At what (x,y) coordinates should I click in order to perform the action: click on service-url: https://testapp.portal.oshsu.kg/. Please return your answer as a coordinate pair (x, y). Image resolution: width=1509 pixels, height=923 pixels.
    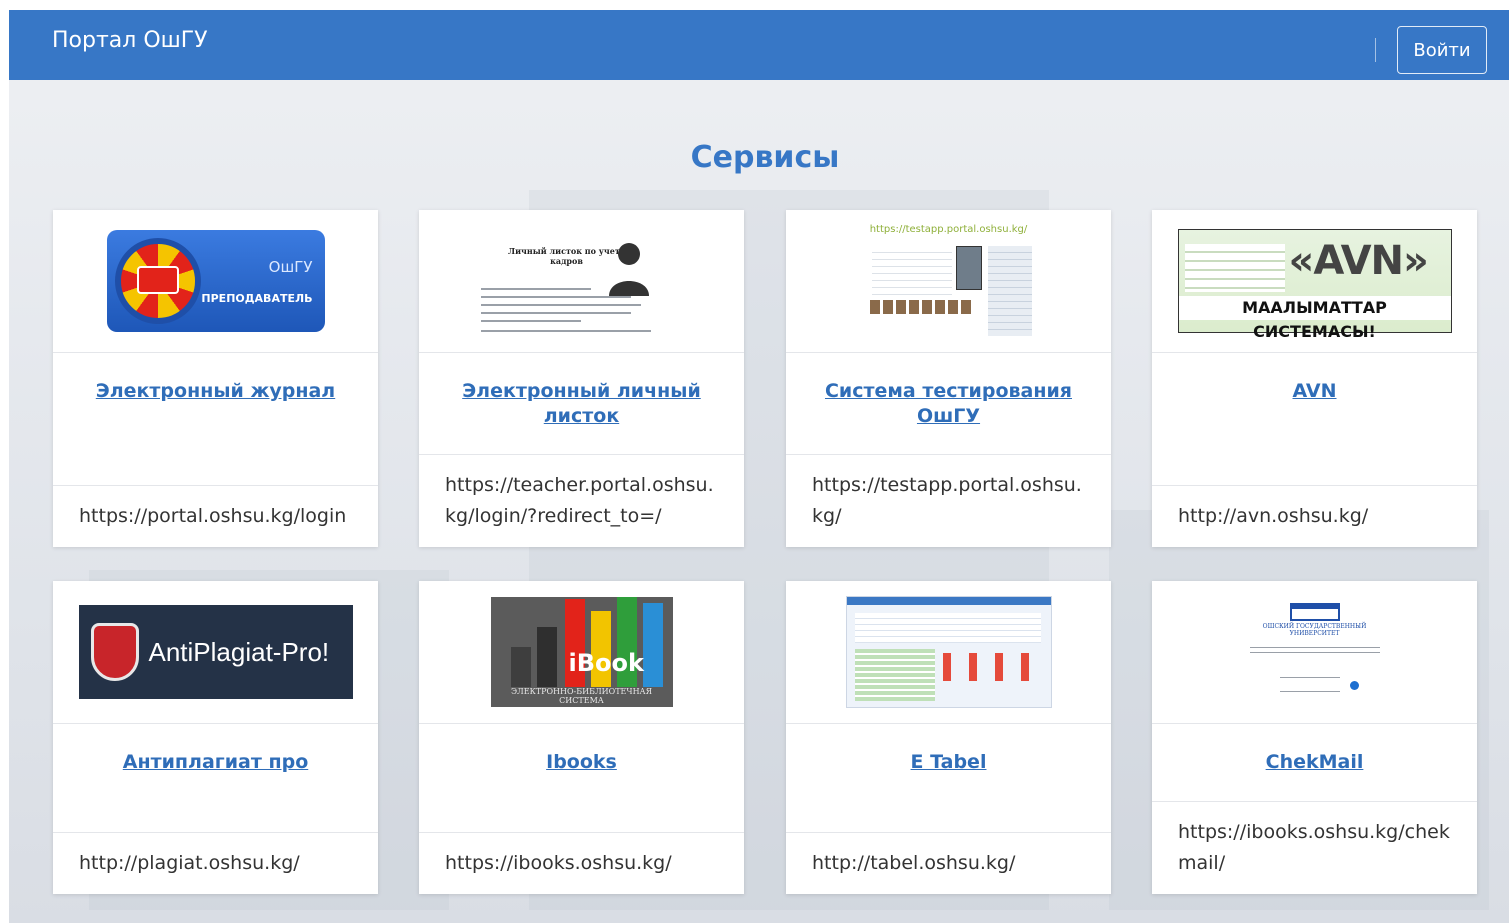
    Looking at the image, I should click on (948, 500).